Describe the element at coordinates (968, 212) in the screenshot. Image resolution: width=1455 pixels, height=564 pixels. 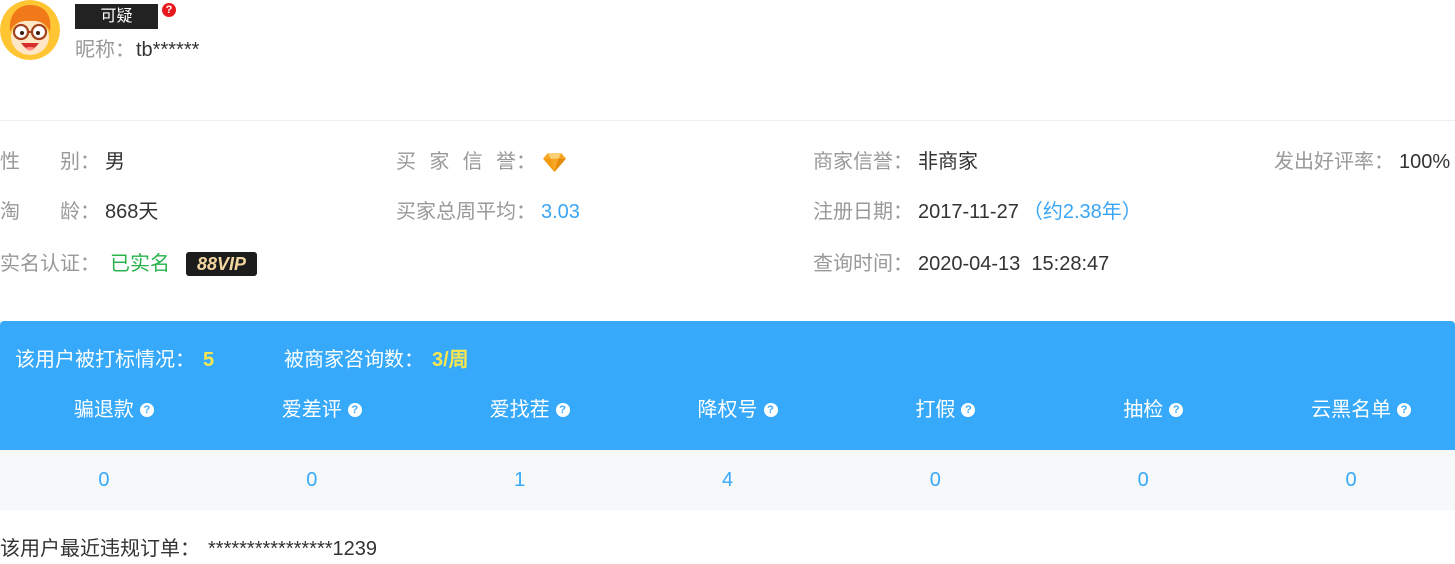
I see `register-date-value: 2017-11-27` at that location.